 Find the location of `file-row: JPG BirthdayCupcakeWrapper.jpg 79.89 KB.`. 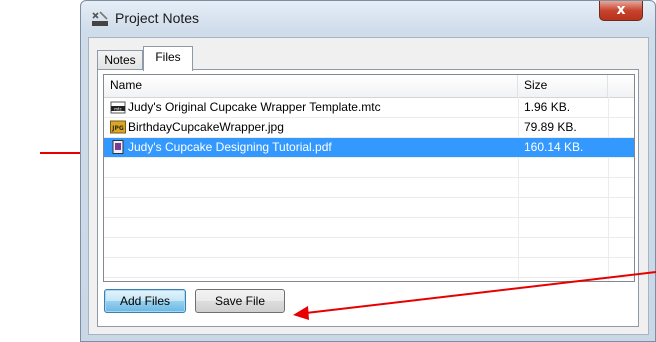

file-row: JPG BirthdayCupcakeWrapper.jpg 79.89 KB. is located at coordinates (369, 128).